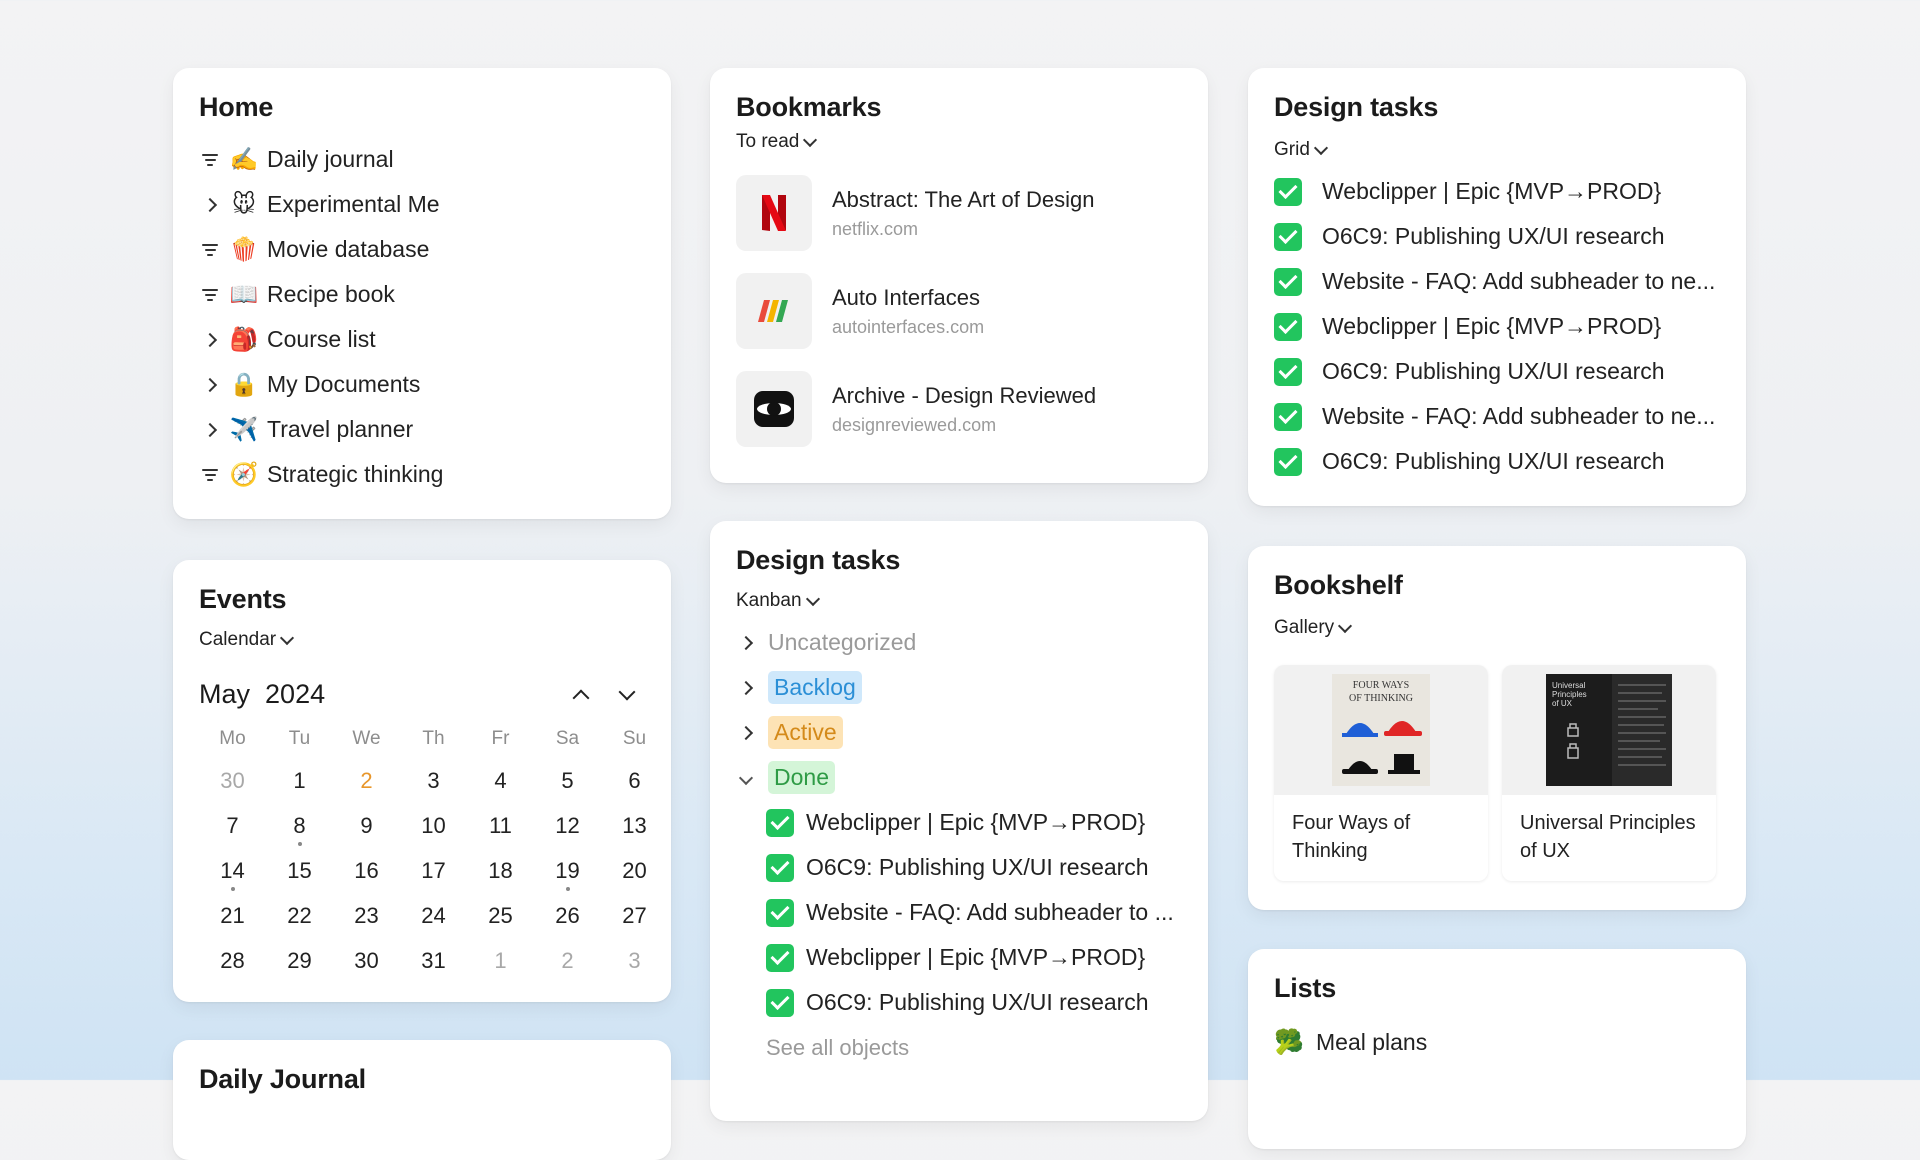  What do you see at coordinates (634, 780) in the screenshot?
I see `calendar-day: 6` at bounding box center [634, 780].